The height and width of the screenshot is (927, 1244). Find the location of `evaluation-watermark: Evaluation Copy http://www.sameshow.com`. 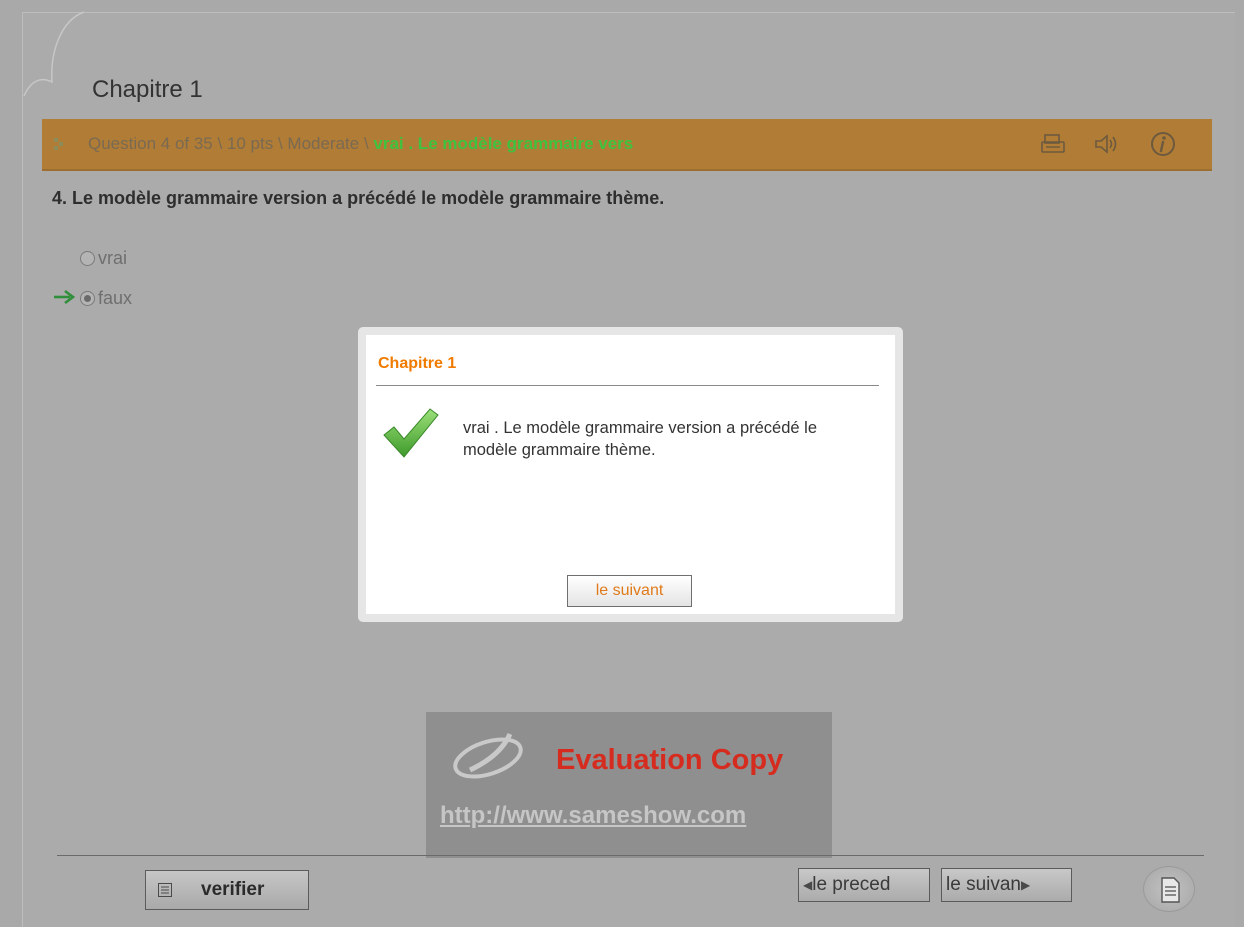

evaluation-watermark: Evaluation Copy http://www.sameshow.com is located at coordinates (629, 785).